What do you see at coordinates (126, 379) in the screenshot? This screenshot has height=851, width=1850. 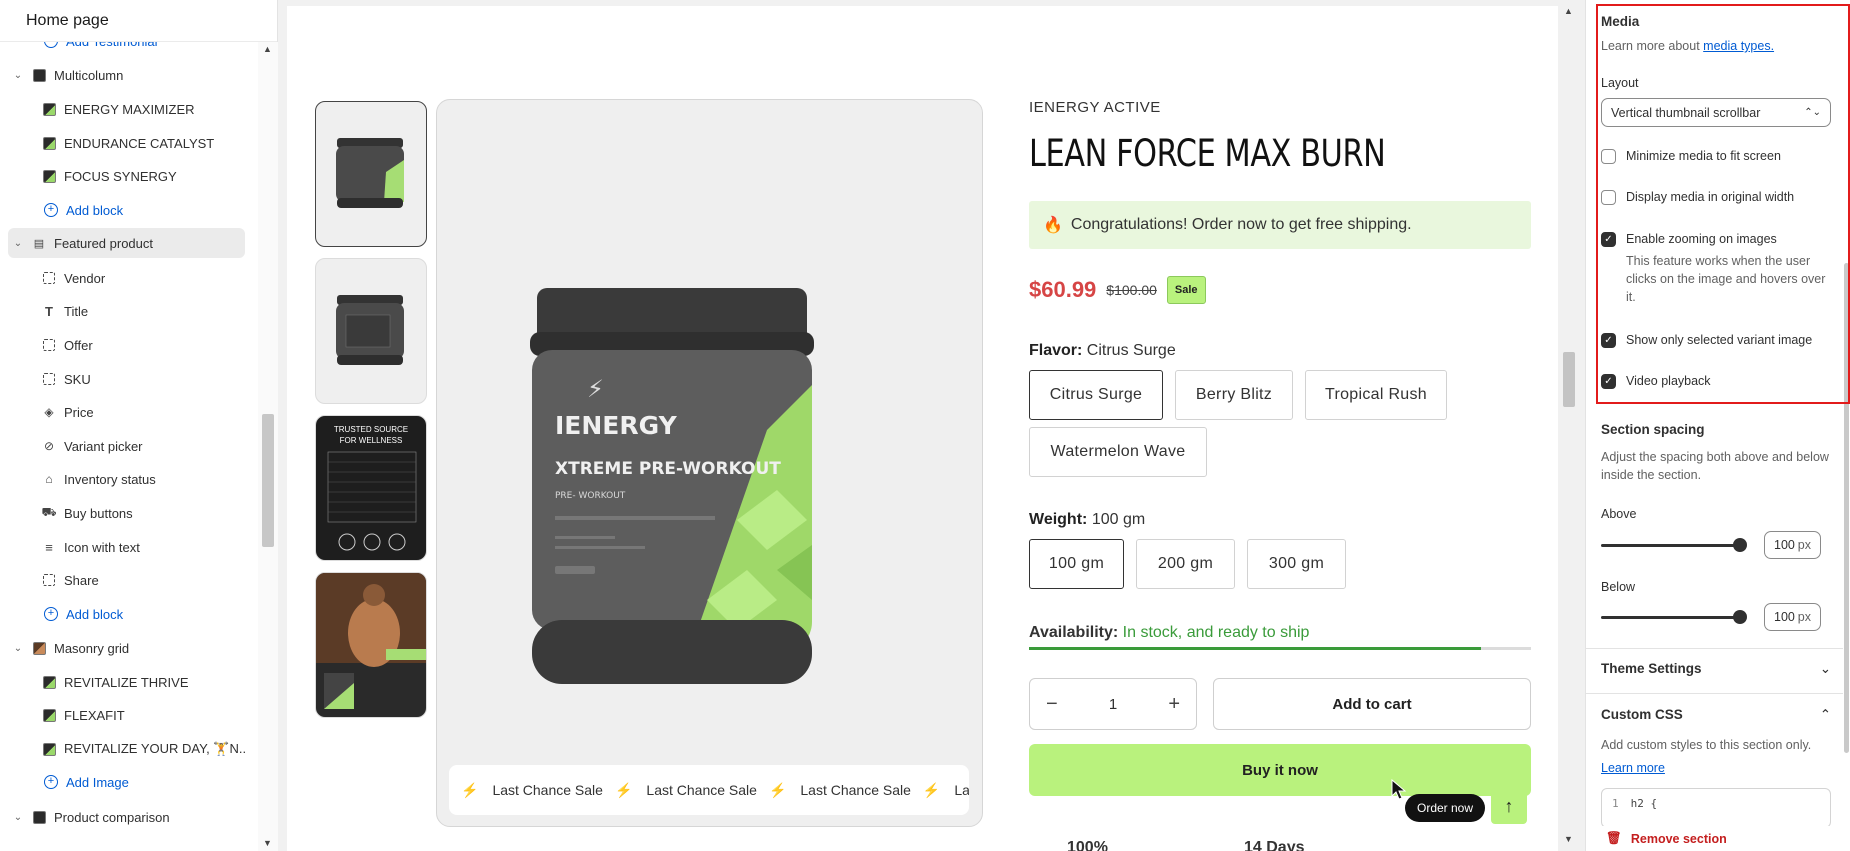 I see `tree-block: SKU` at bounding box center [126, 379].